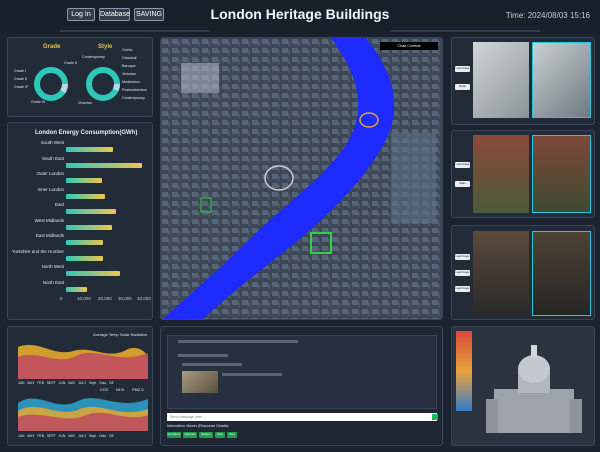 Image resolution: width=600 pixels, height=452 pixels. What do you see at coordinates (464, 371) in the screenshot?
I see `heatmap-legend` at bounding box center [464, 371].